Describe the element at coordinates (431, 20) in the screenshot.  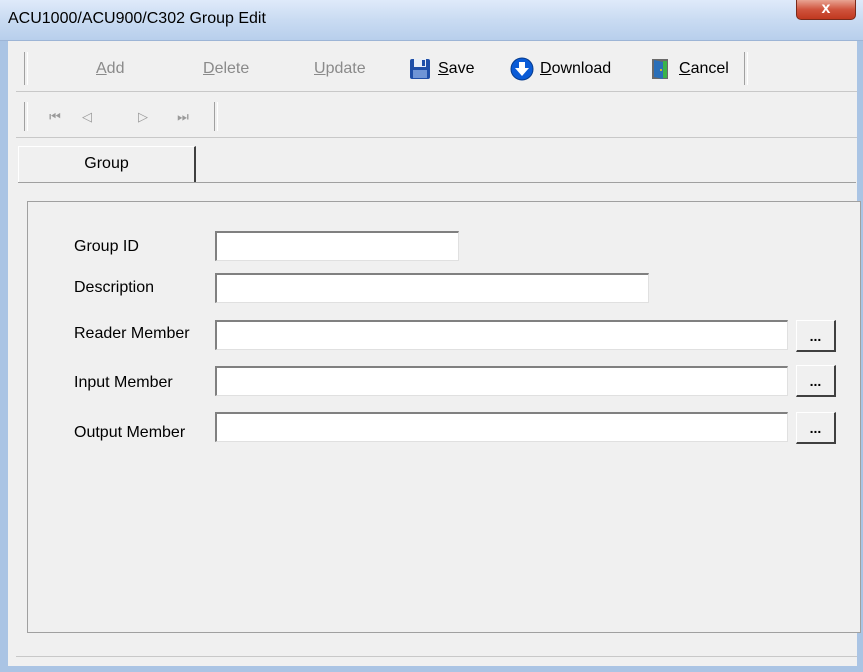
I see `title-bar: ACU1000/ACU900/C302 Group Edit x` at that location.